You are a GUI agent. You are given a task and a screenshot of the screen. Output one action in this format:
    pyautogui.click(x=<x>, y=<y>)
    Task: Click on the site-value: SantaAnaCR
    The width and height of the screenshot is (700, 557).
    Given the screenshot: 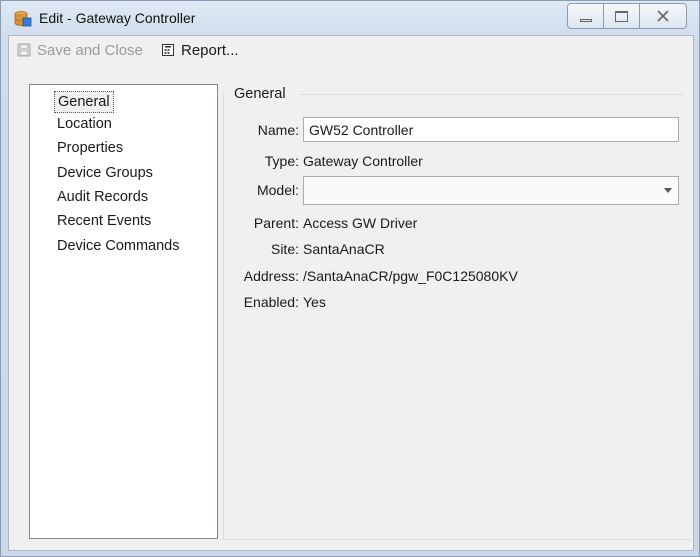 What is the action you would take?
    pyautogui.click(x=344, y=249)
    